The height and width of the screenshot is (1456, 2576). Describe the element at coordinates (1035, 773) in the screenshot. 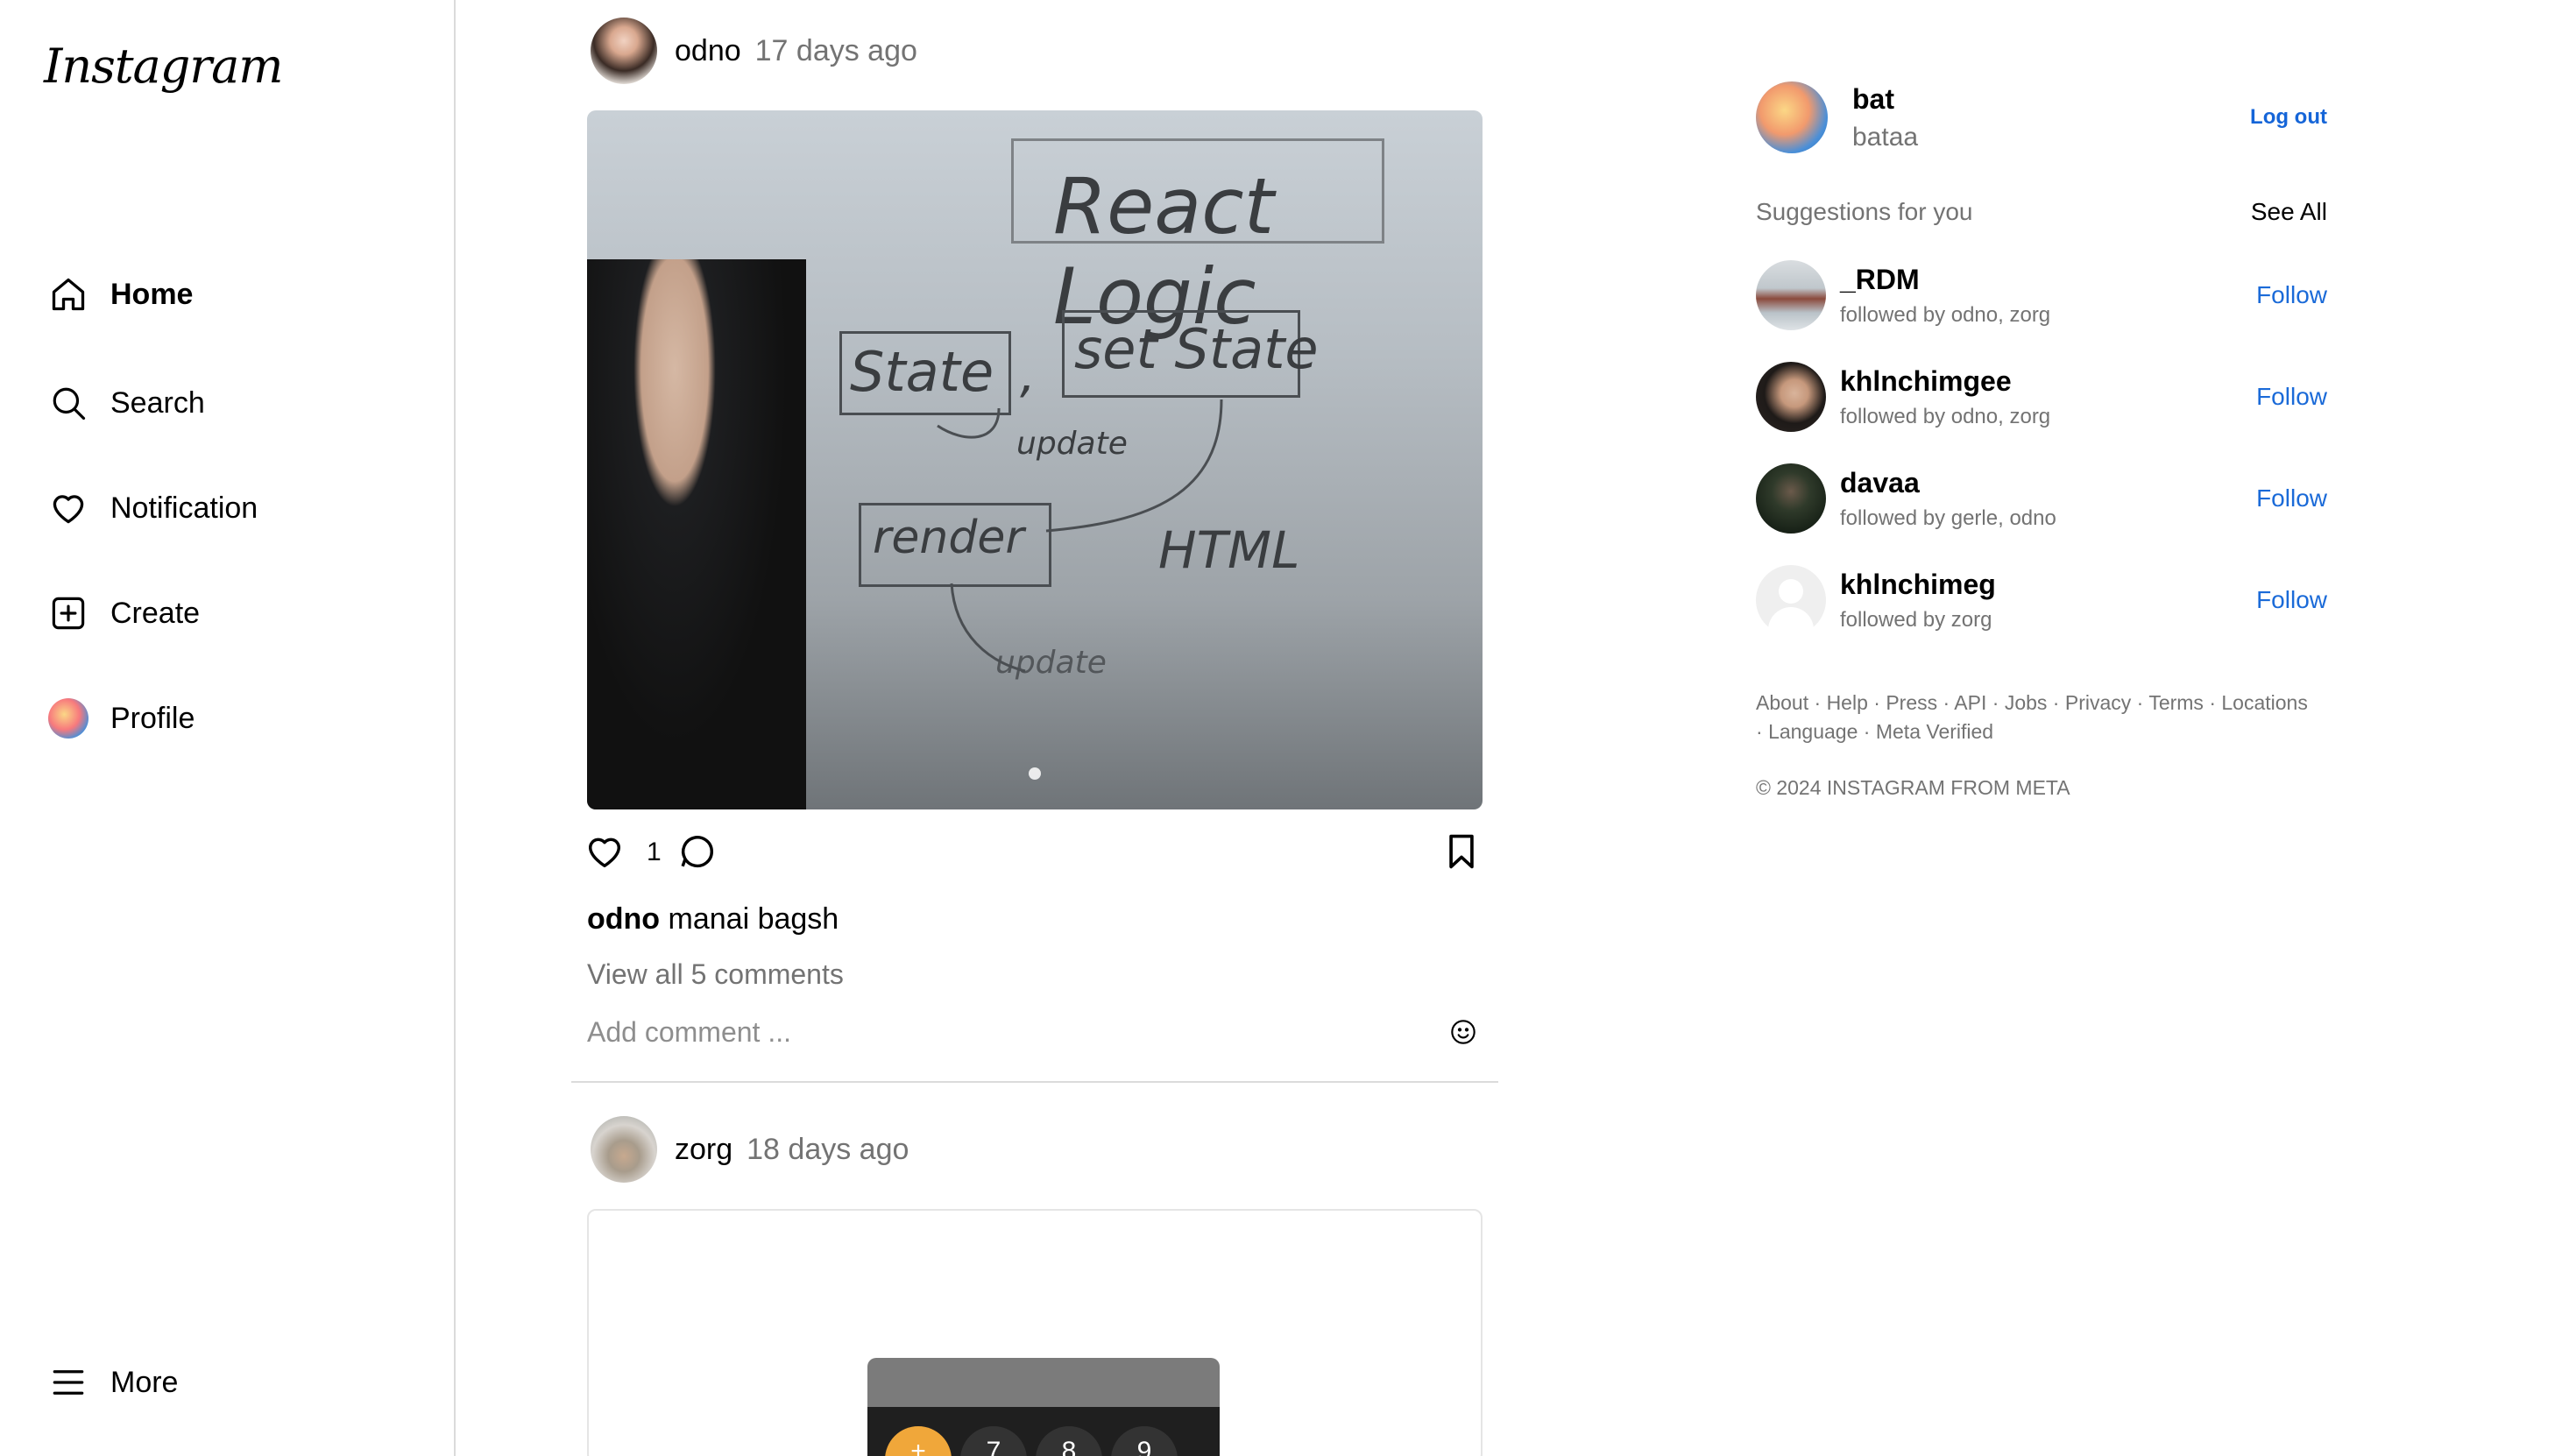

I see `carousel-dot` at that location.